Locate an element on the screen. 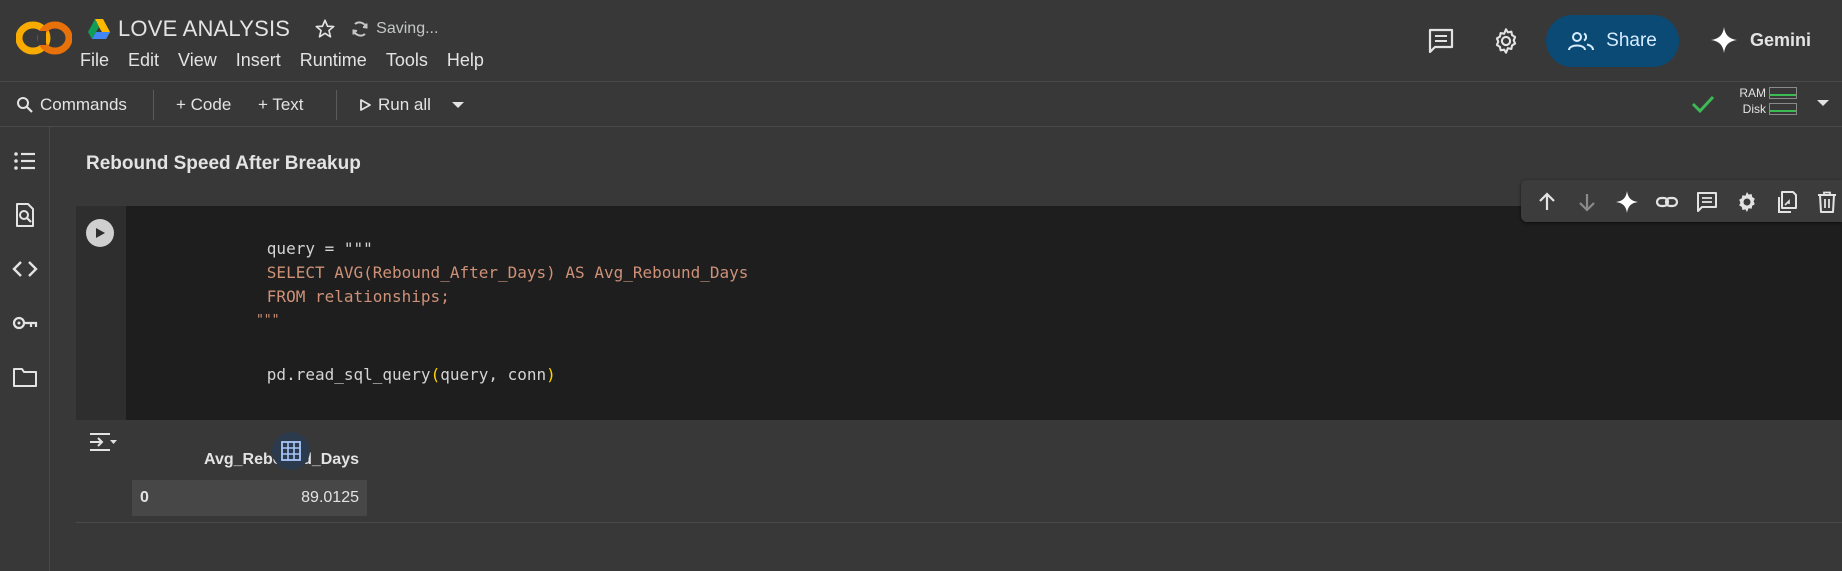  code-line: pd.read_sql_query(query, conn) is located at coordinates (382, 374).